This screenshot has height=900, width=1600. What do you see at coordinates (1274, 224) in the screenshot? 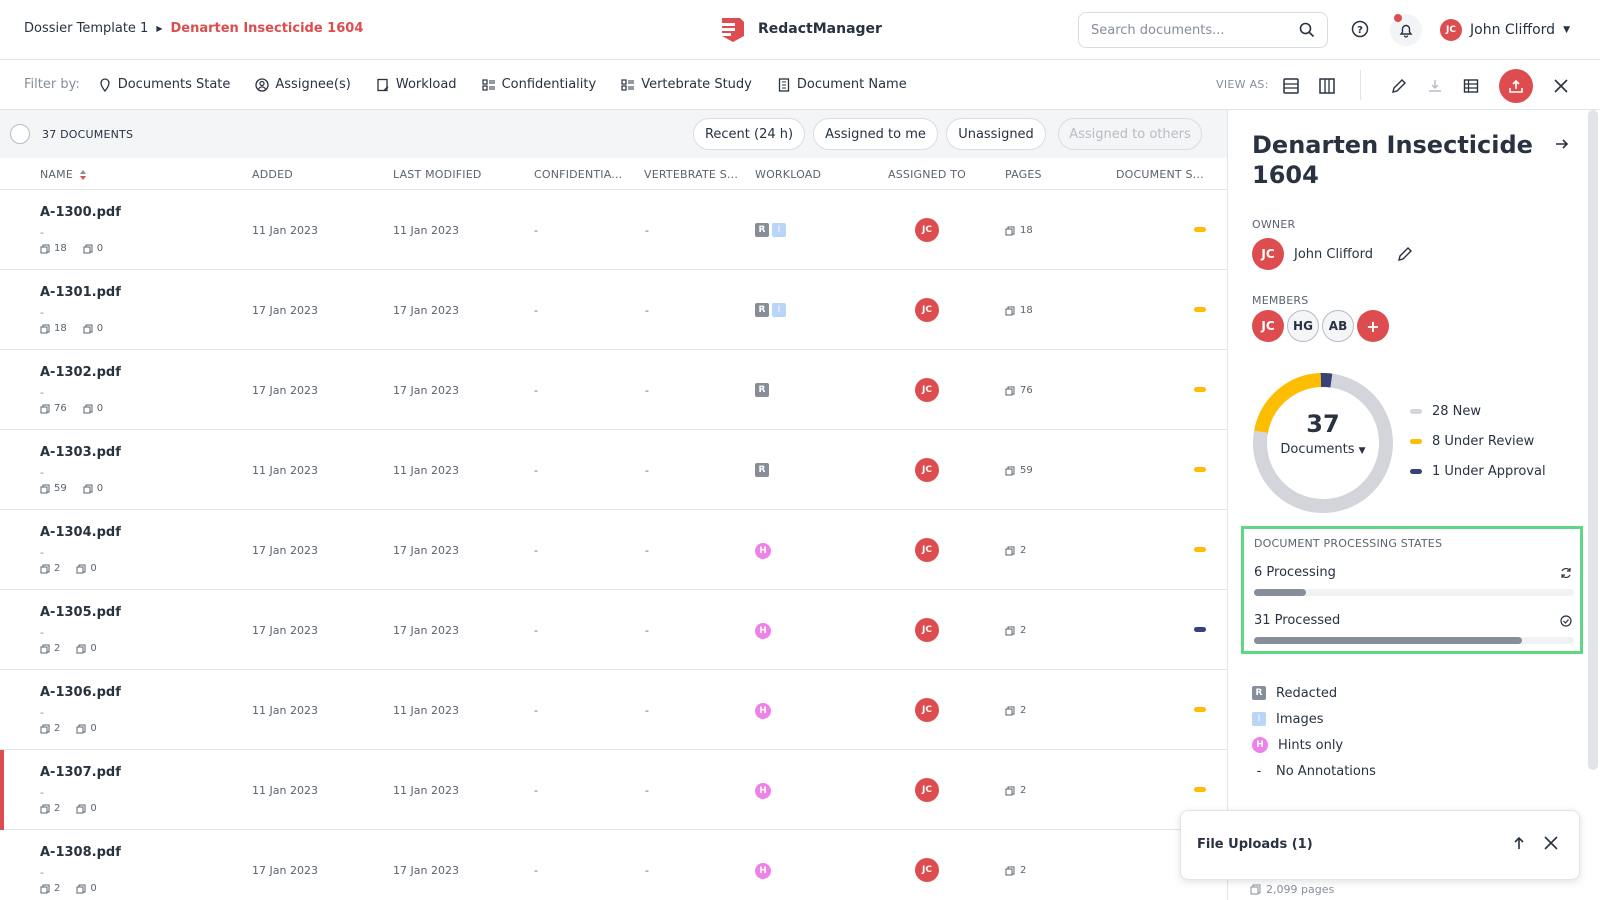
I see `owner-label: OWNER` at bounding box center [1274, 224].